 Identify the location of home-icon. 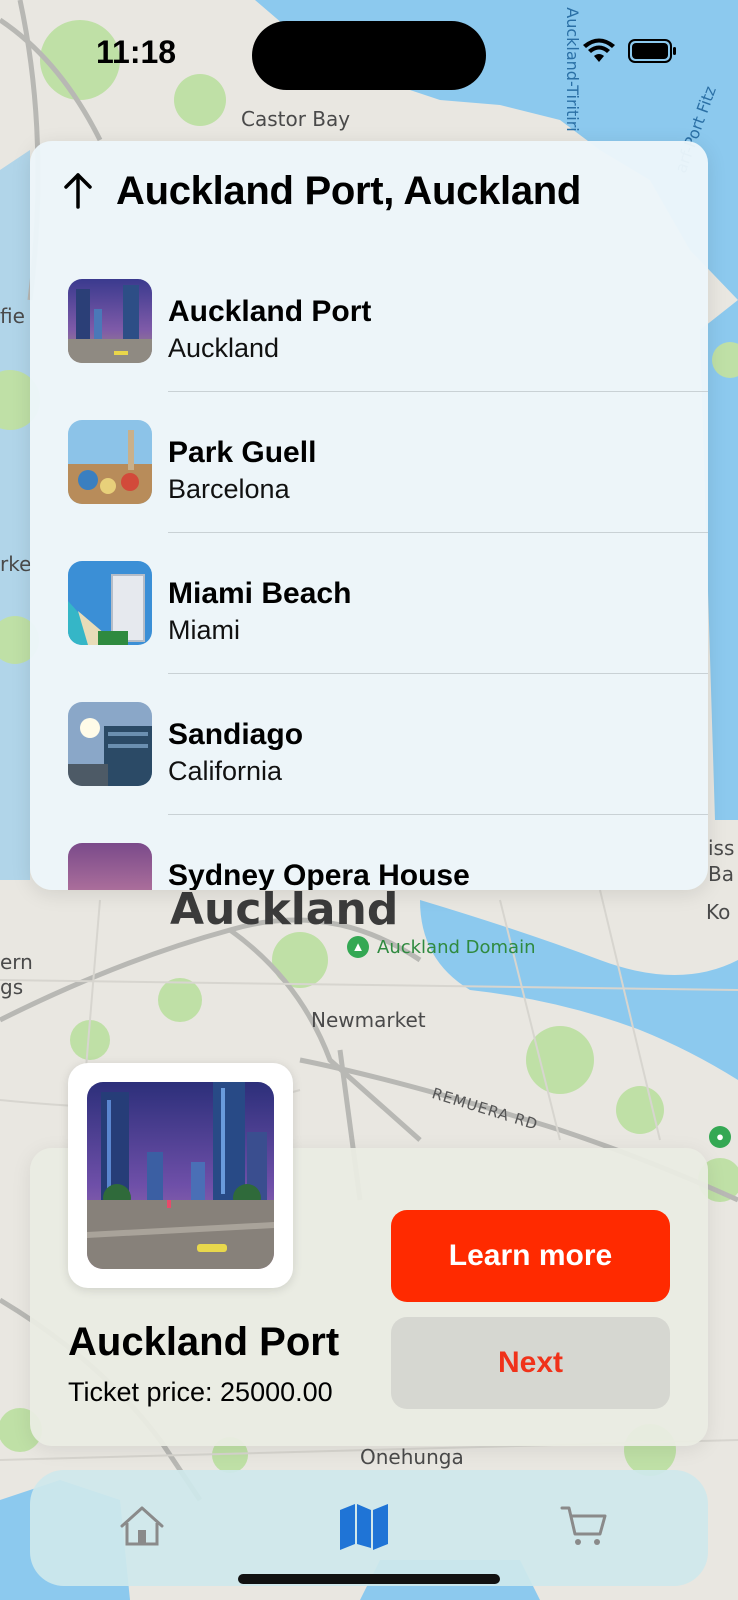
(142, 1526).